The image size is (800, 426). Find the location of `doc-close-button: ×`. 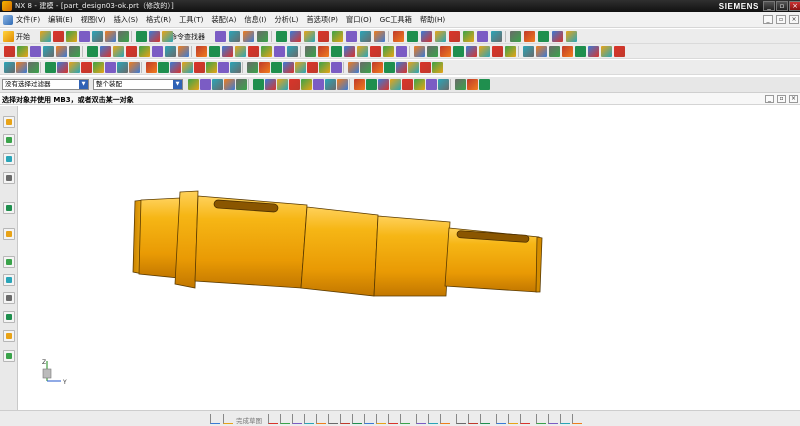

doc-close-button: × is located at coordinates (794, 19).